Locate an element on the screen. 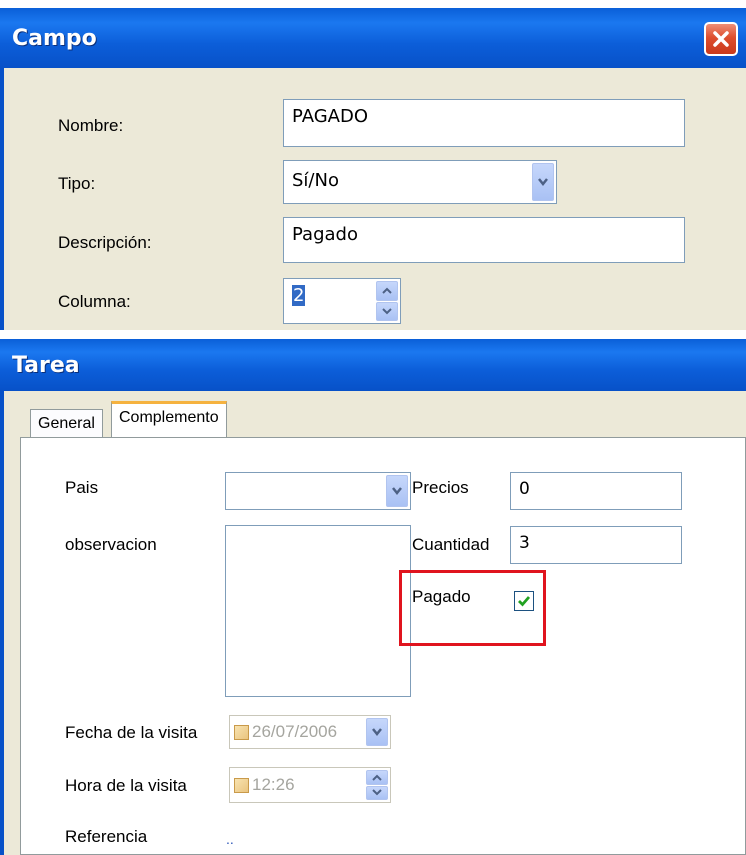 The height and width of the screenshot is (855, 746). fecha-enable-checkbox is located at coordinates (241, 732).